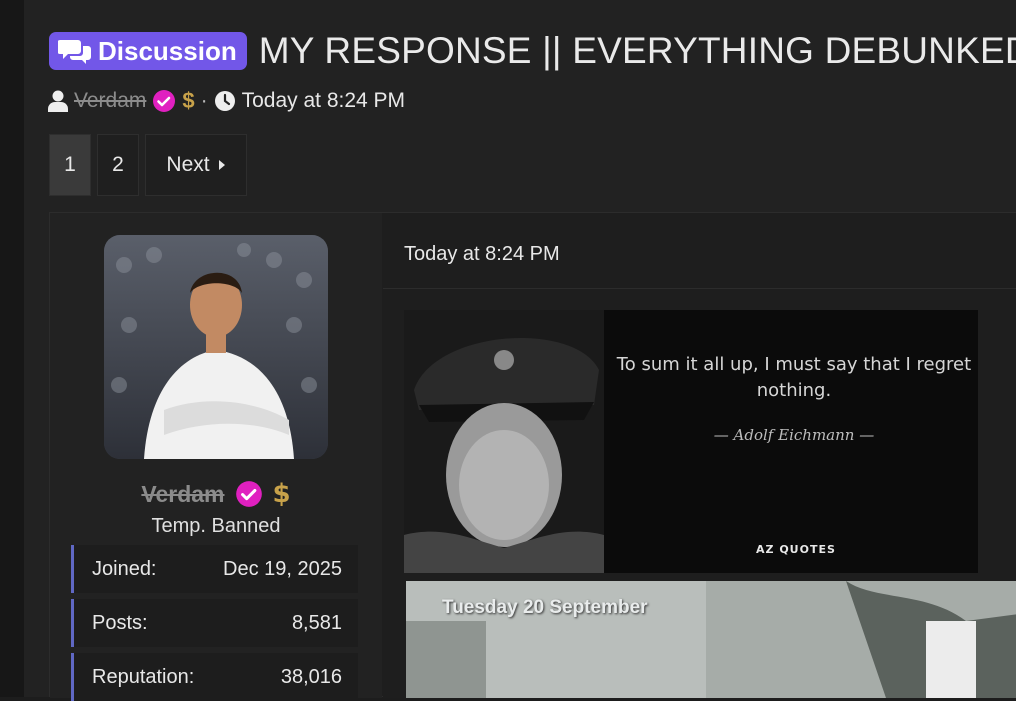 The width and height of the screenshot is (1016, 701). I want to click on stat-joined: Joined: Dec 19, 2025, so click(214, 569).